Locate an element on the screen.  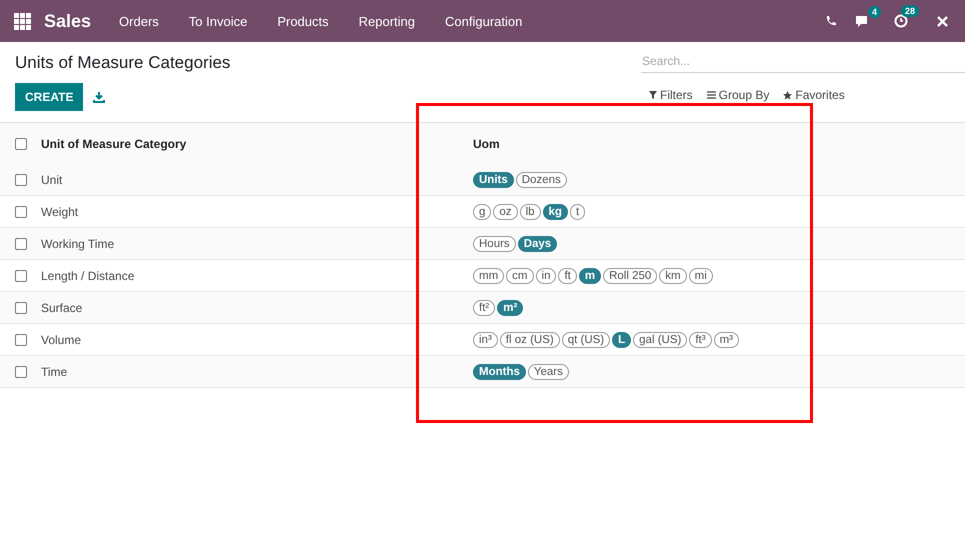
uom-tag: t is located at coordinates (578, 212).